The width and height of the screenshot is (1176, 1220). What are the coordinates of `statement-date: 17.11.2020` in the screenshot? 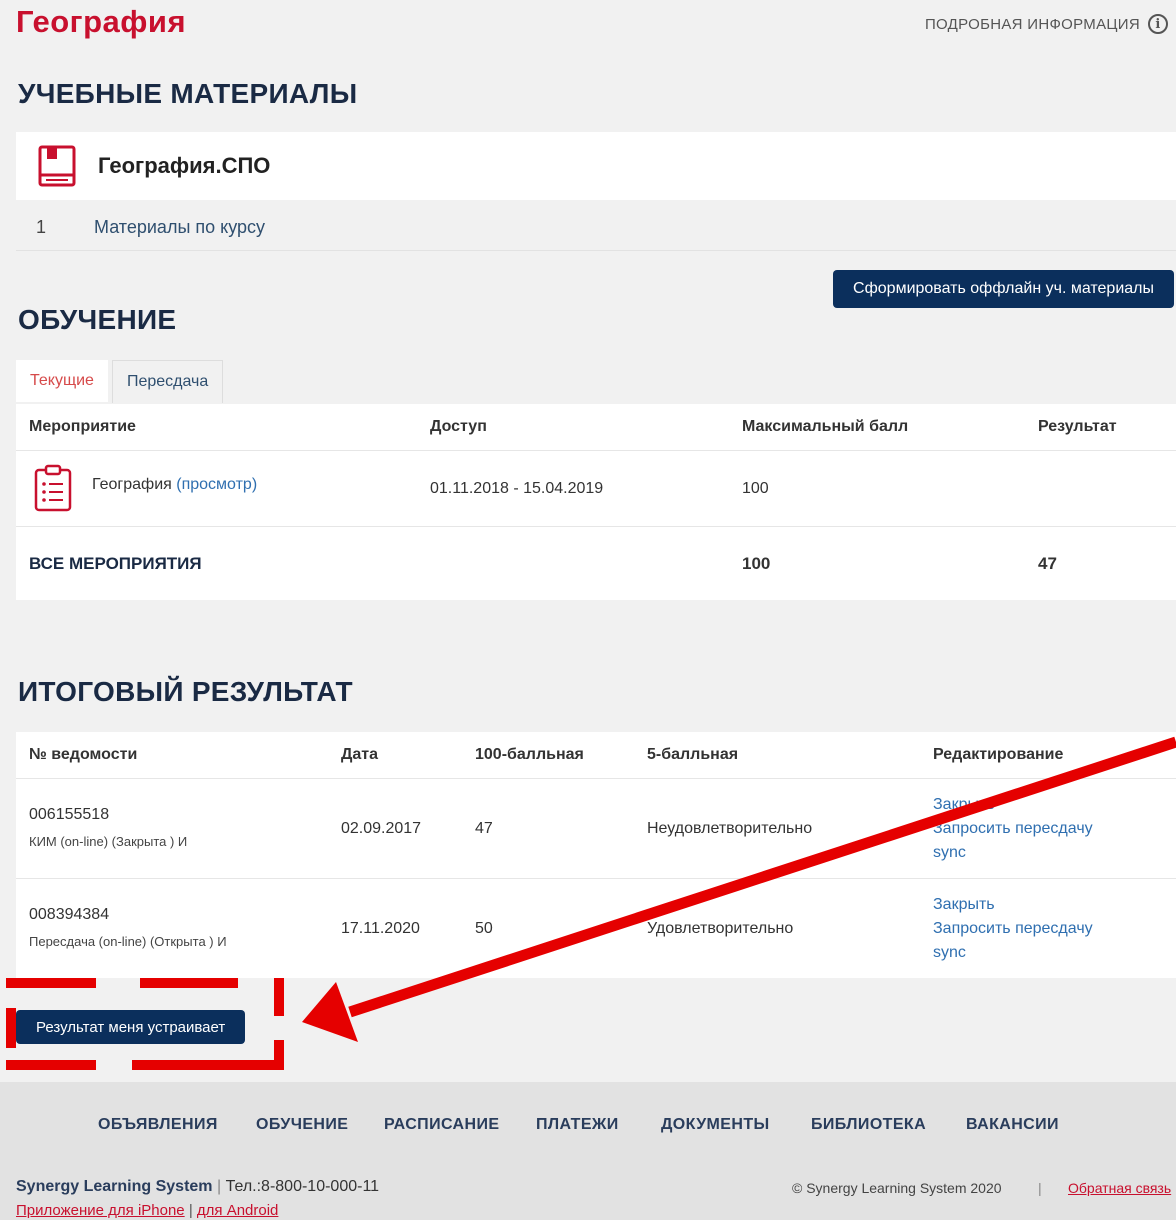 It's located at (380, 928).